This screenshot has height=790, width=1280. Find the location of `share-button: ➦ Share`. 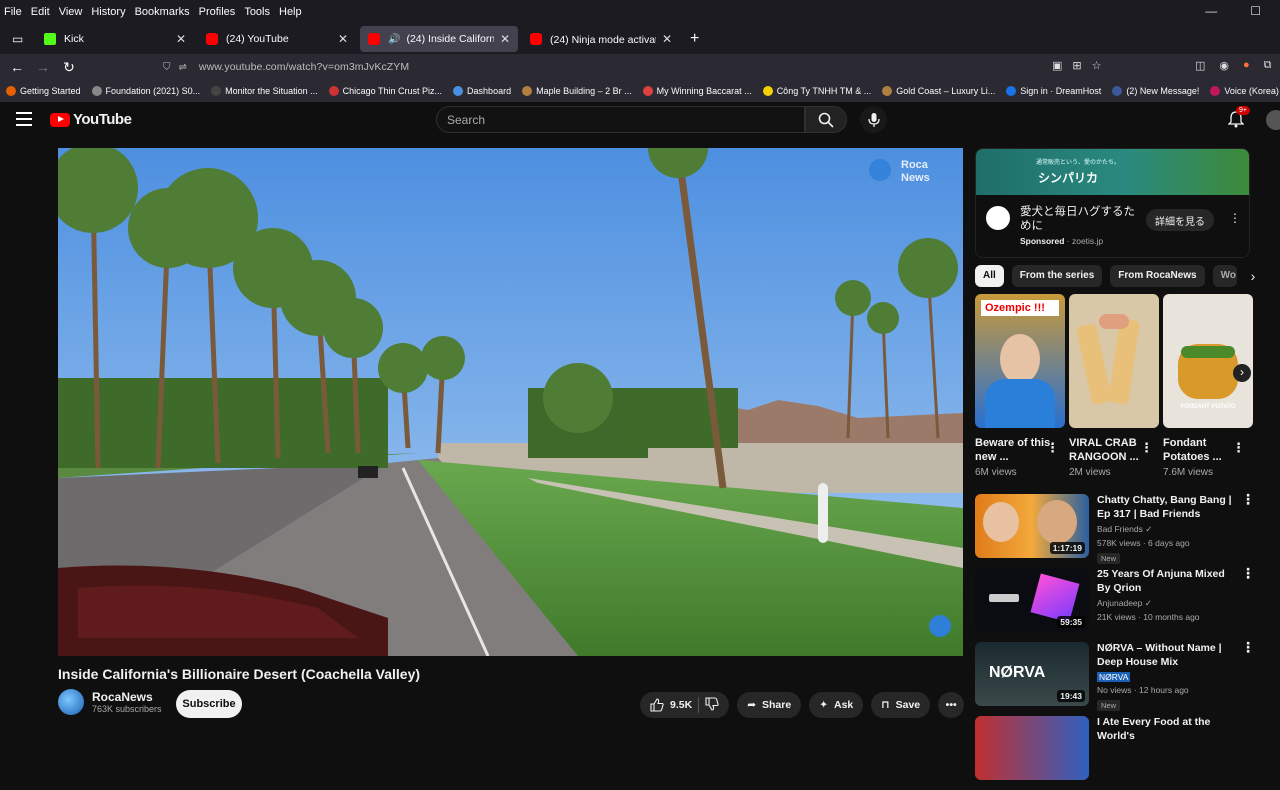

share-button: ➦ Share is located at coordinates (769, 705).